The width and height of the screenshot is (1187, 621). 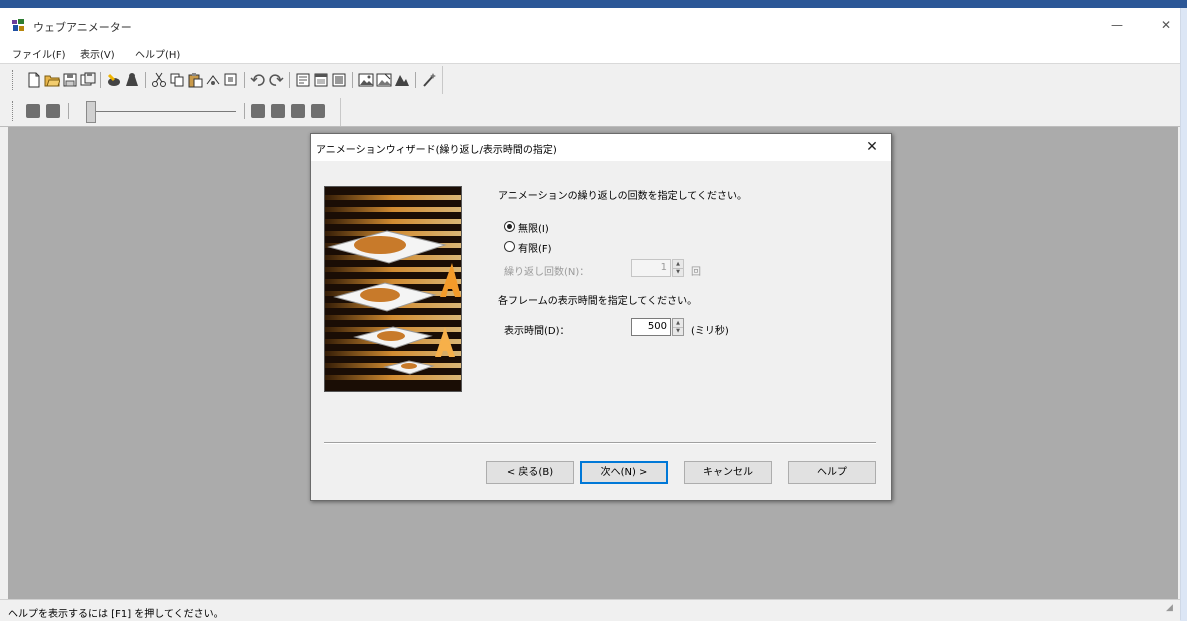 What do you see at coordinates (384, 80) in the screenshot?
I see `image-edit-icon` at bounding box center [384, 80].